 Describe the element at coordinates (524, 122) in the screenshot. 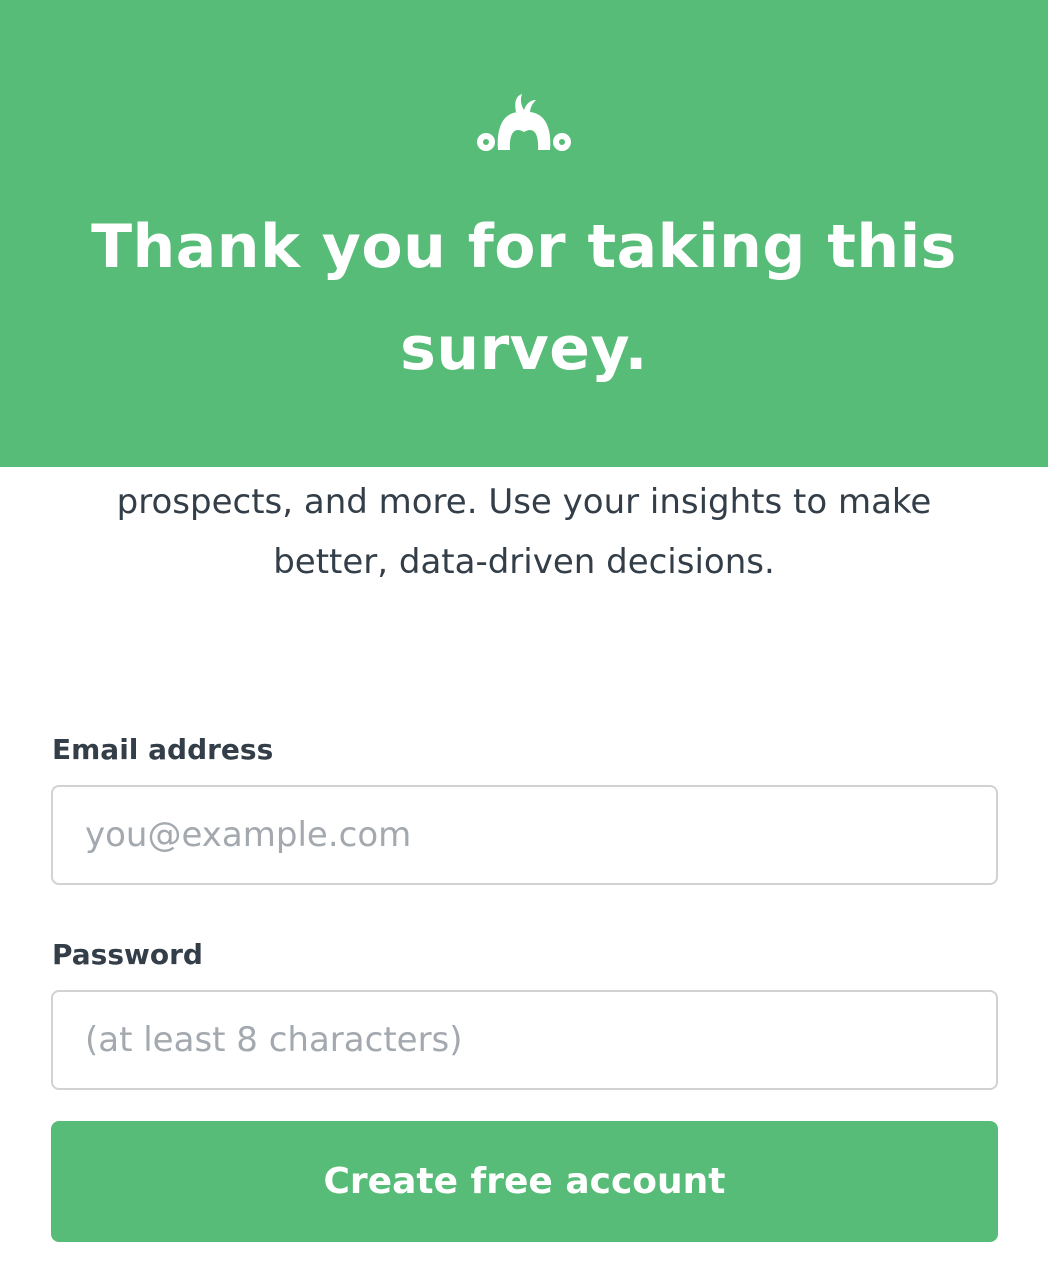

I see `surveymonkey-logo-icon` at that location.